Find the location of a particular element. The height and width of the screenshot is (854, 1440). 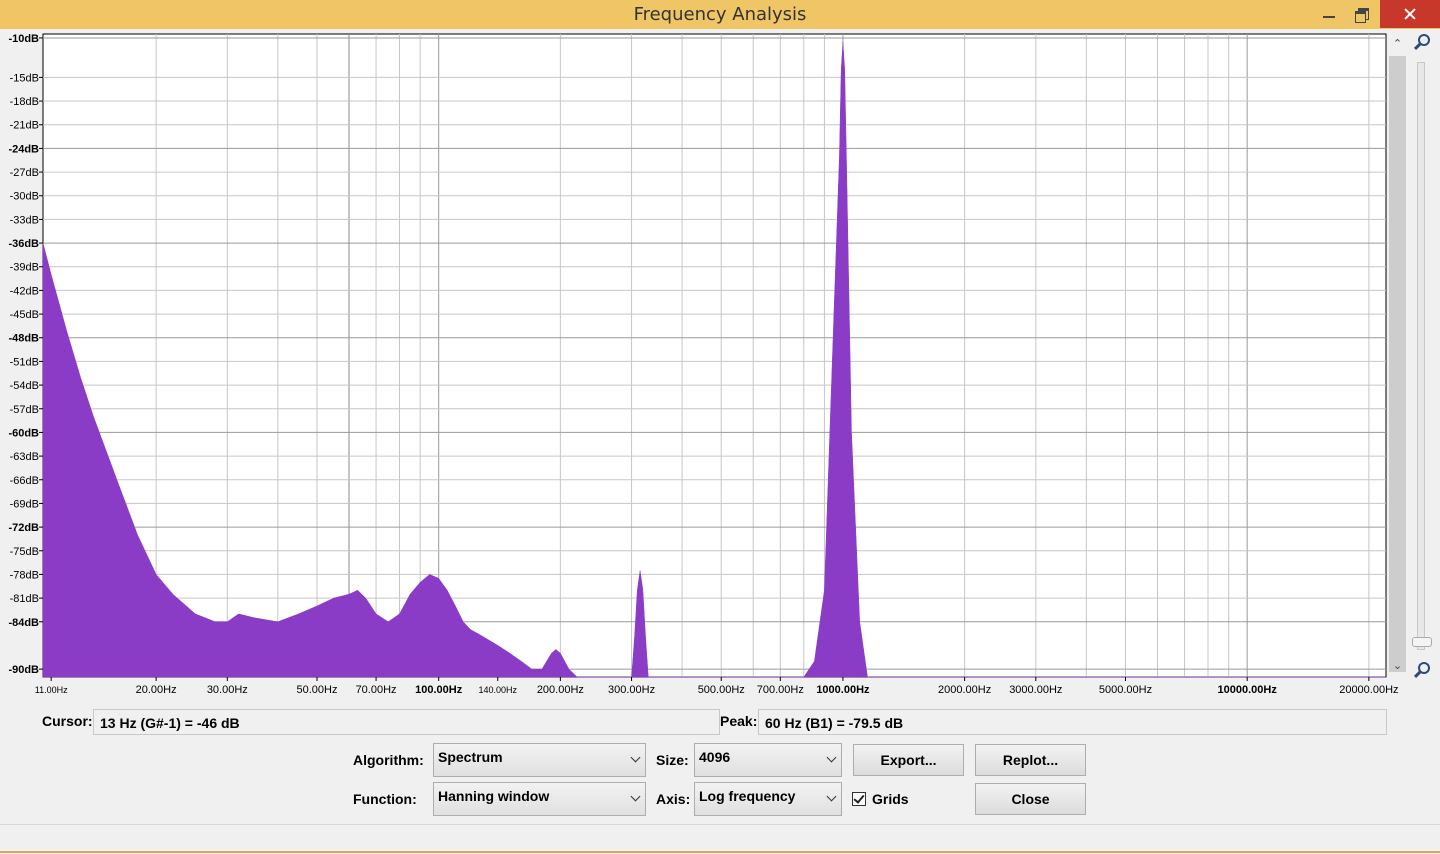

zoom-in-icon is located at coordinates (1421, 42).